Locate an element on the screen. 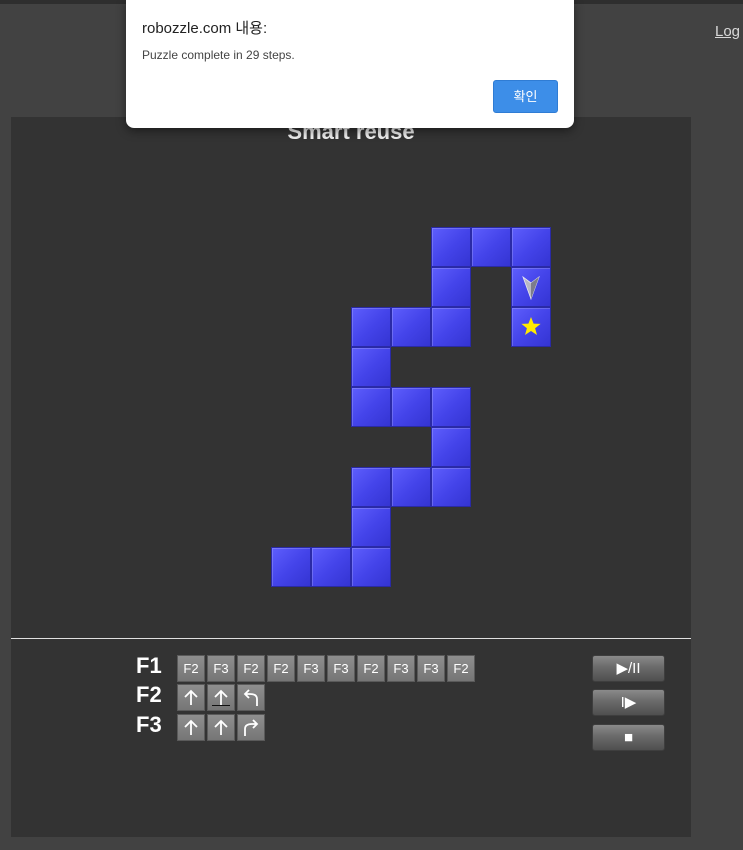 The width and height of the screenshot is (743, 850). function-label-f1: F1 is located at coordinates (149, 665).